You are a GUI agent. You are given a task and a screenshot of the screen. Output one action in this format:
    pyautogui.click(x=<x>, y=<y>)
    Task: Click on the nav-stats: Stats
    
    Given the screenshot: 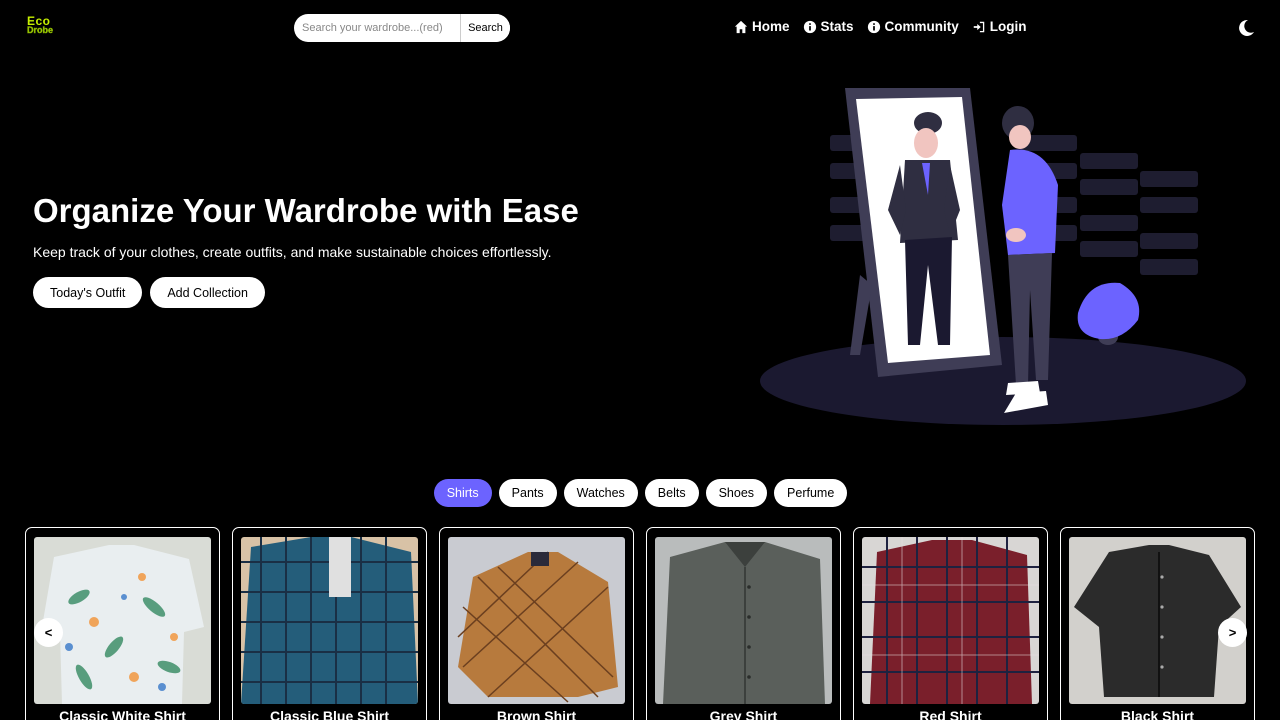 What is the action you would take?
    pyautogui.click(x=828, y=26)
    